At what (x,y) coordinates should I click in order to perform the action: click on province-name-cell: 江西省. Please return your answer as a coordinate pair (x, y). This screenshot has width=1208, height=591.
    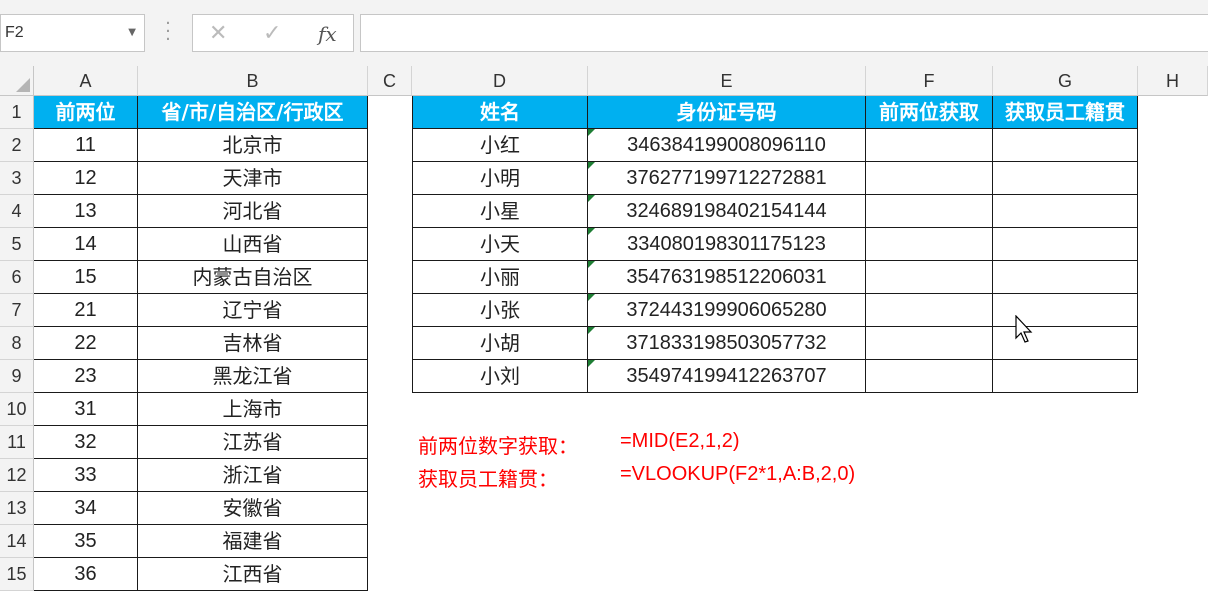
    Looking at the image, I should click on (253, 574).